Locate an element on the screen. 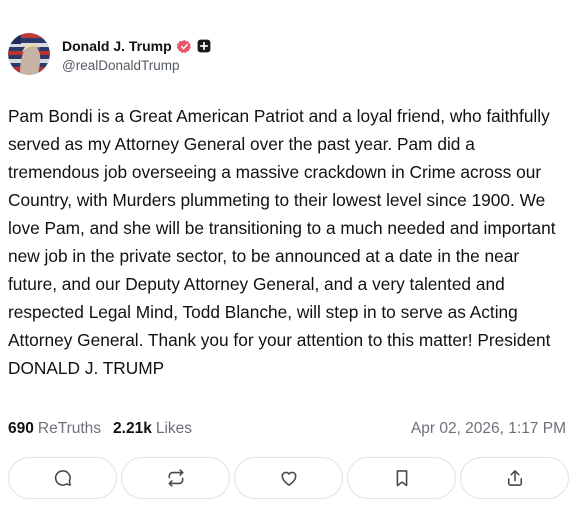 The image size is (578, 508). retruth-icon is located at coordinates (175, 478).